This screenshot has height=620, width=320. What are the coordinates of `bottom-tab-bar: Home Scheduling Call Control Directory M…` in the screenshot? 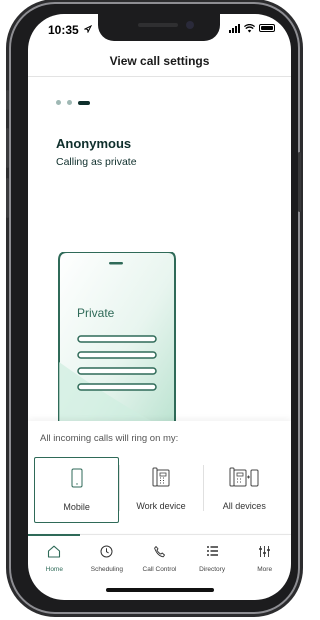 It's located at (159, 561).